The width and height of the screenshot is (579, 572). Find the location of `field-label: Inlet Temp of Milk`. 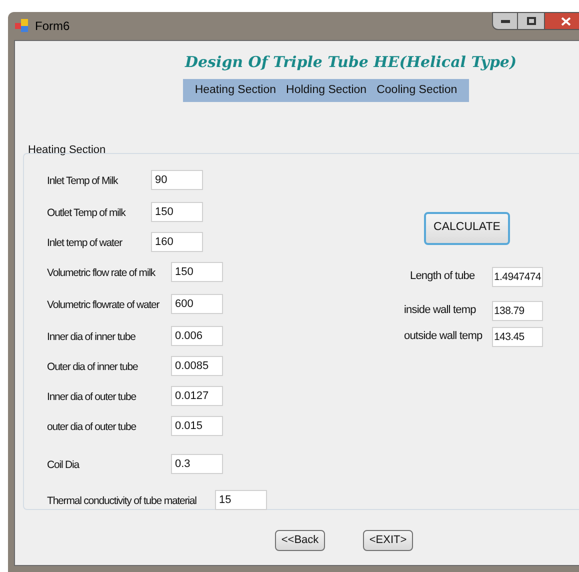

field-label: Inlet Temp of Milk is located at coordinates (82, 180).